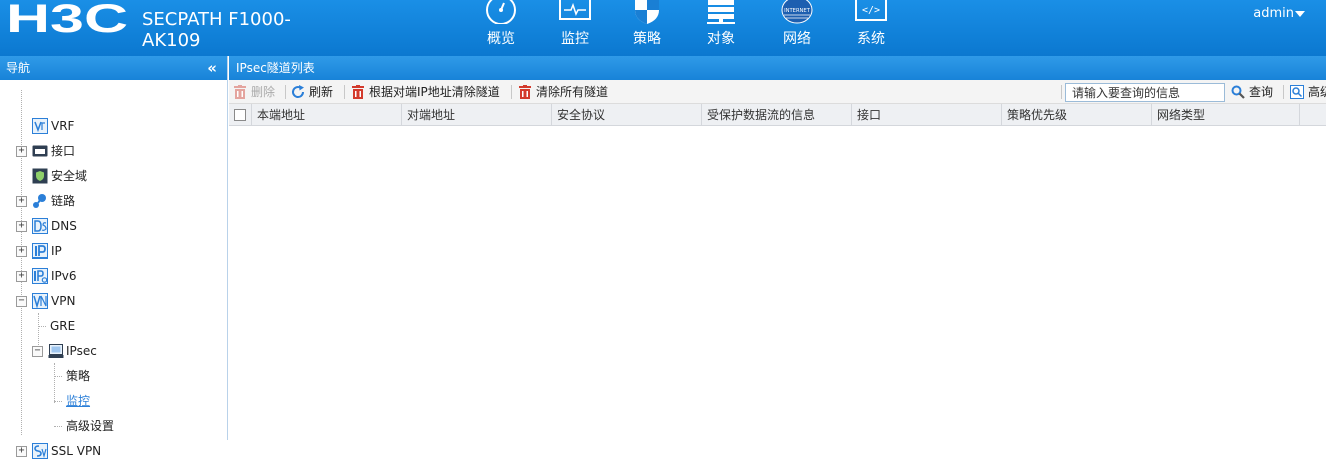 The height and width of the screenshot is (462, 1326). I want to click on sidebar-item-label: VPN, so click(63, 301).